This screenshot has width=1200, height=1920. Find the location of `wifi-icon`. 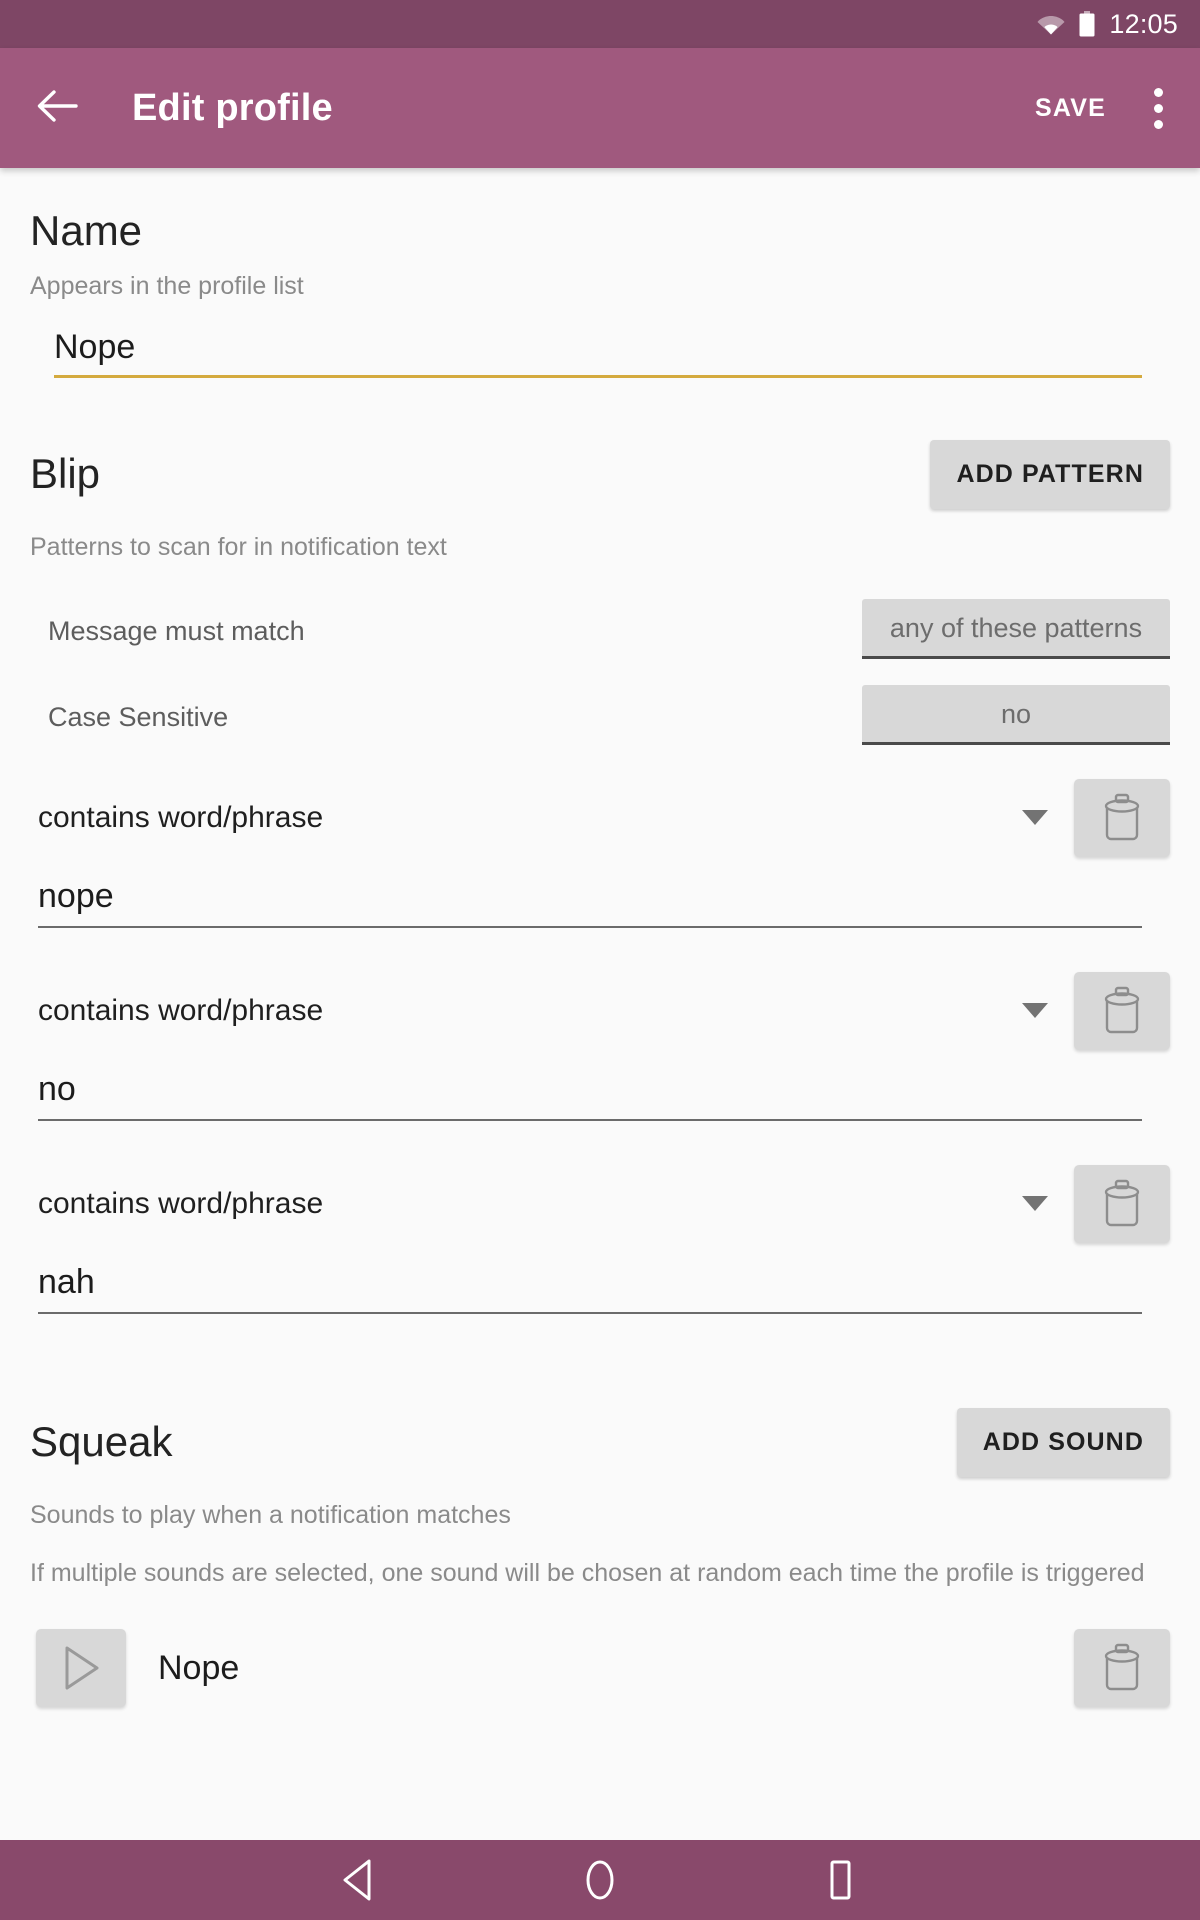

wifi-icon is located at coordinates (1051, 24).